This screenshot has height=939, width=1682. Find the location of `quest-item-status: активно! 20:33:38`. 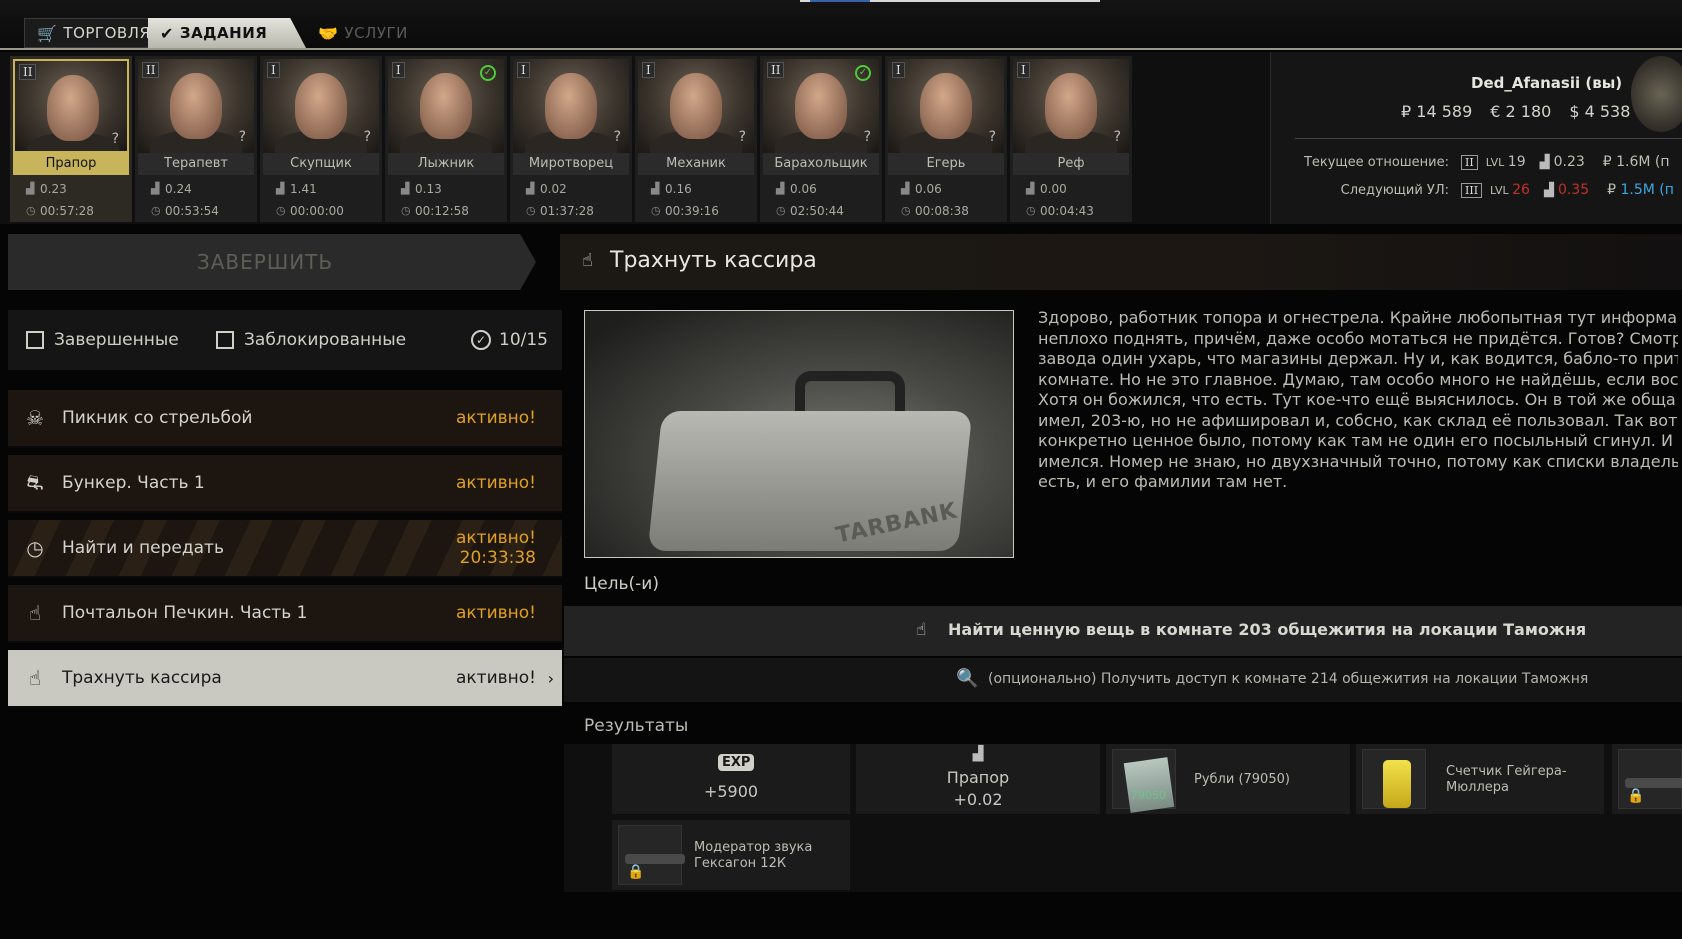

quest-item-status: активно! 20:33:38 is located at coordinates (502, 548).